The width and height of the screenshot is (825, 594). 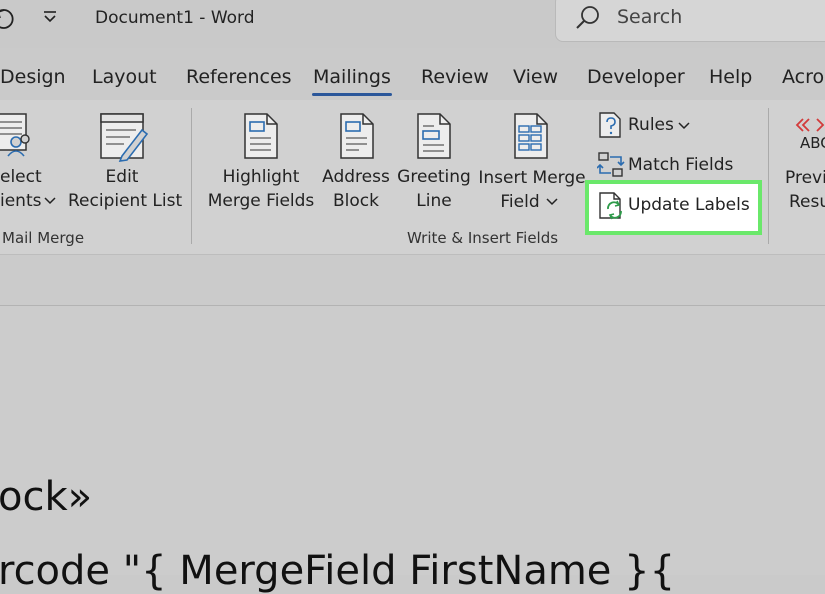 I want to click on tab-design: Design, so click(x=33, y=77).